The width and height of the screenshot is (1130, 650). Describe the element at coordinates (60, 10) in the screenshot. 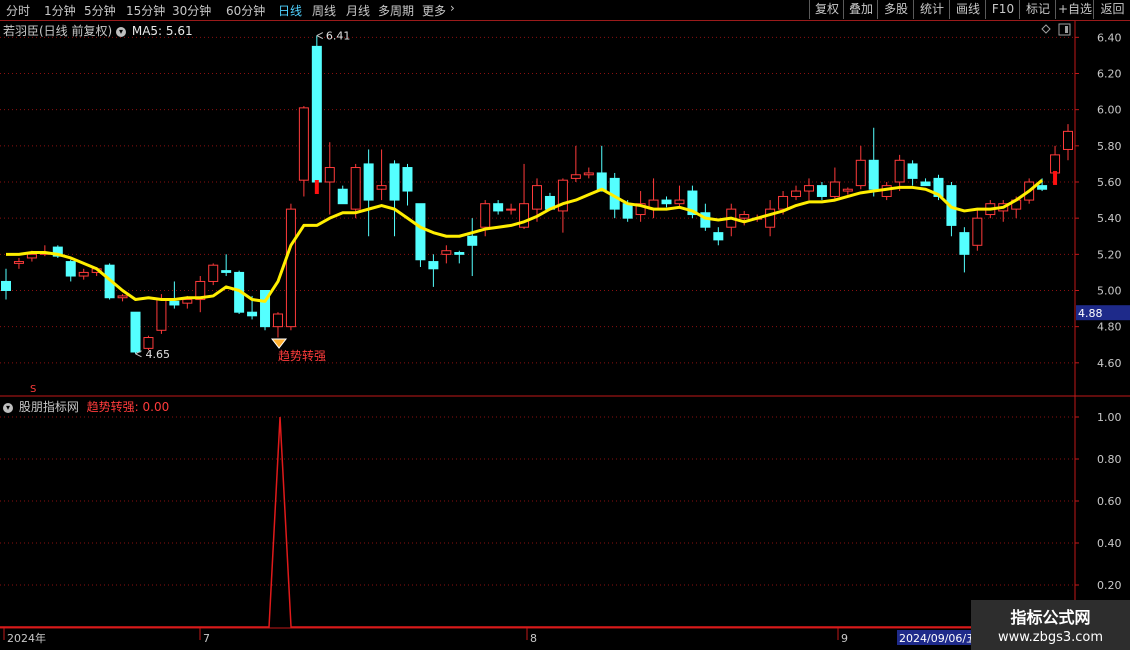

I see `tab-1: 1分钟` at that location.